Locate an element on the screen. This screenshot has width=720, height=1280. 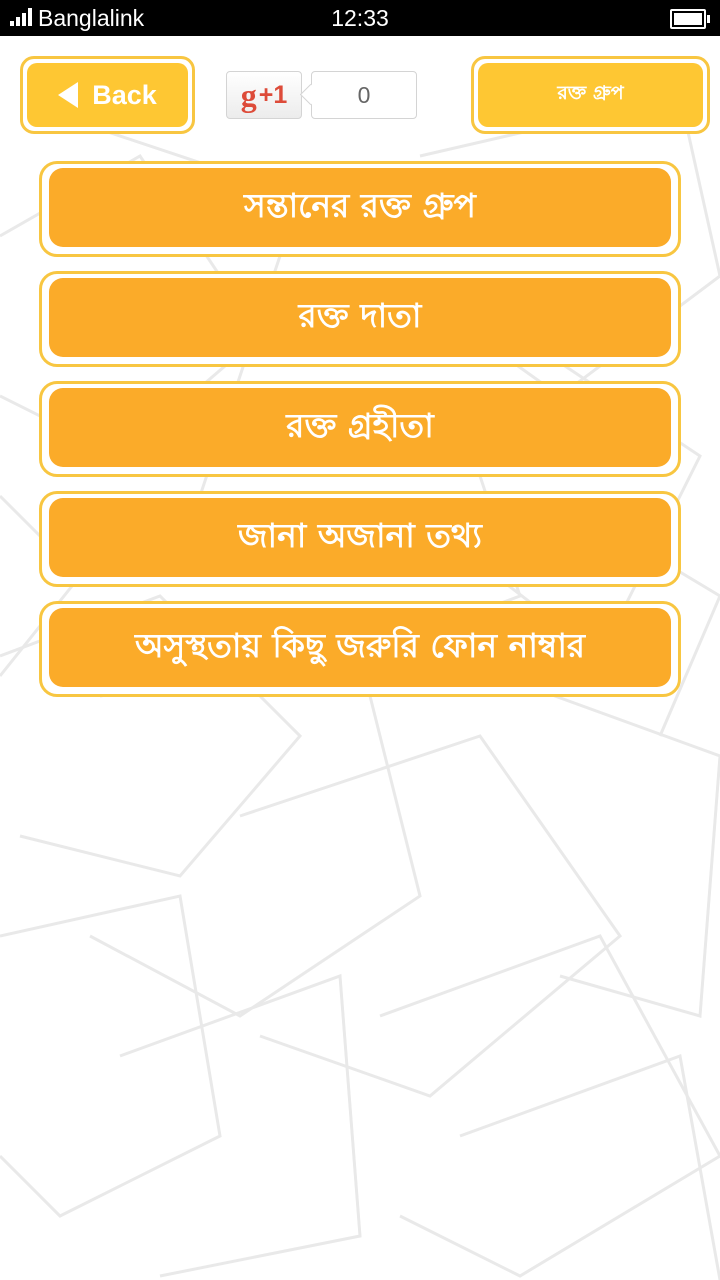
menu-label: রক্ত গ্রহীতা is located at coordinates (360, 425).